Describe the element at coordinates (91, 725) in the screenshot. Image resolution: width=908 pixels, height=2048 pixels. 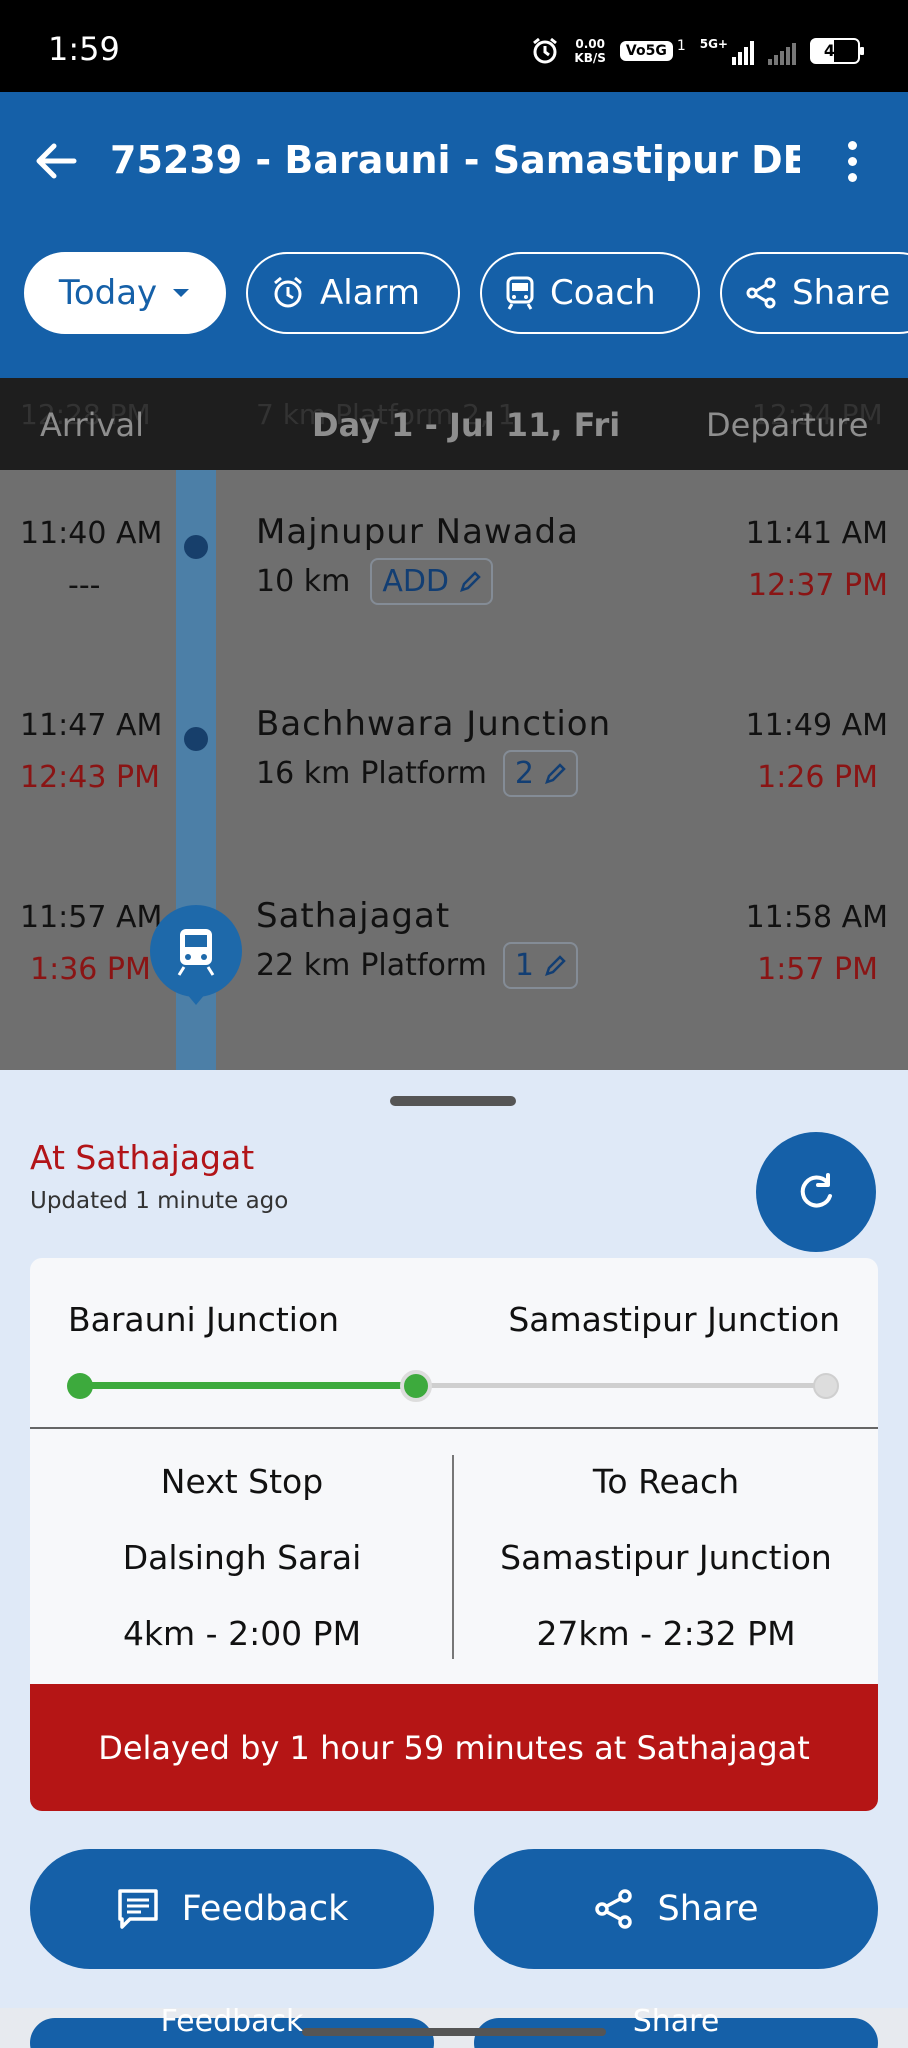
I see `arrival-scheduled: 11:47 AM` at that location.